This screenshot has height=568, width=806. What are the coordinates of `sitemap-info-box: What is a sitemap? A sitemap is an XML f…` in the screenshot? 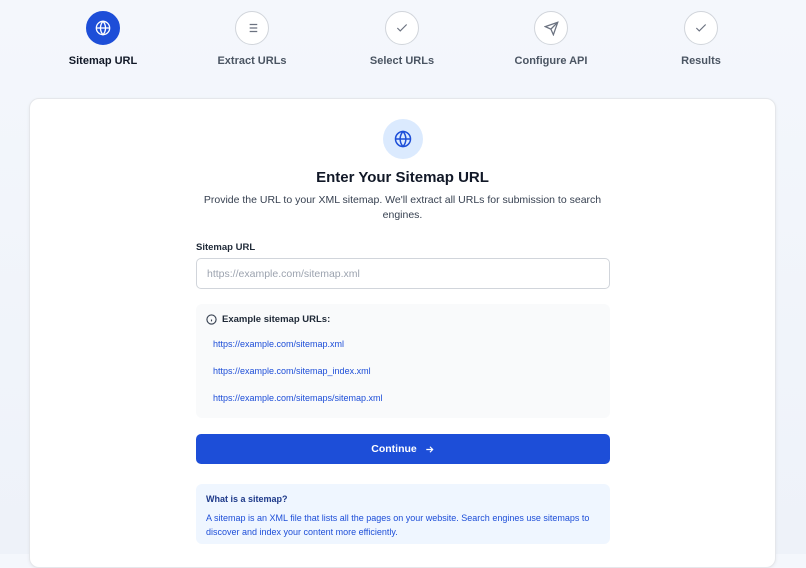 It's located at (403, 514).